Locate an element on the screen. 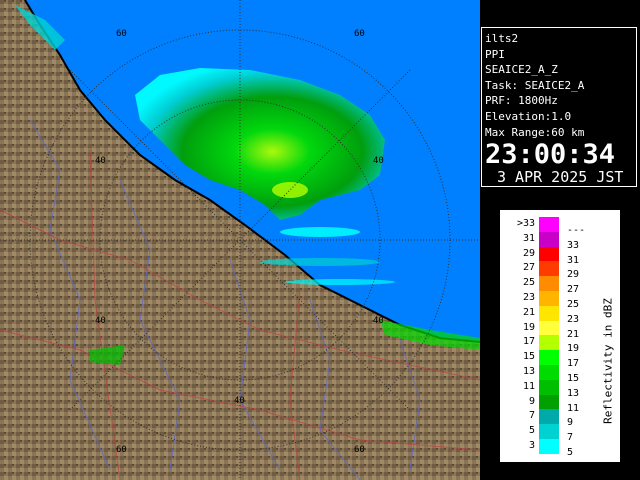 Image resolution: width=640 pixels, height=480 pixels. legend-label-left: 27 is located at coordinates (528, 268).